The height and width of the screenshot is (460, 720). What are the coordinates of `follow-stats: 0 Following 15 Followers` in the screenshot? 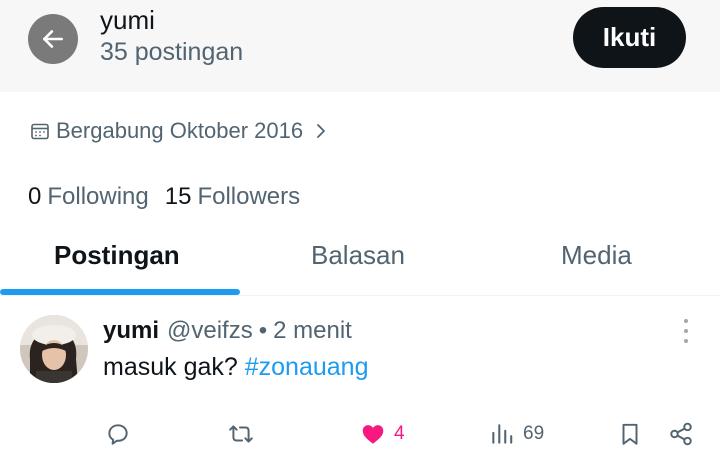 It's located at (172, 197).